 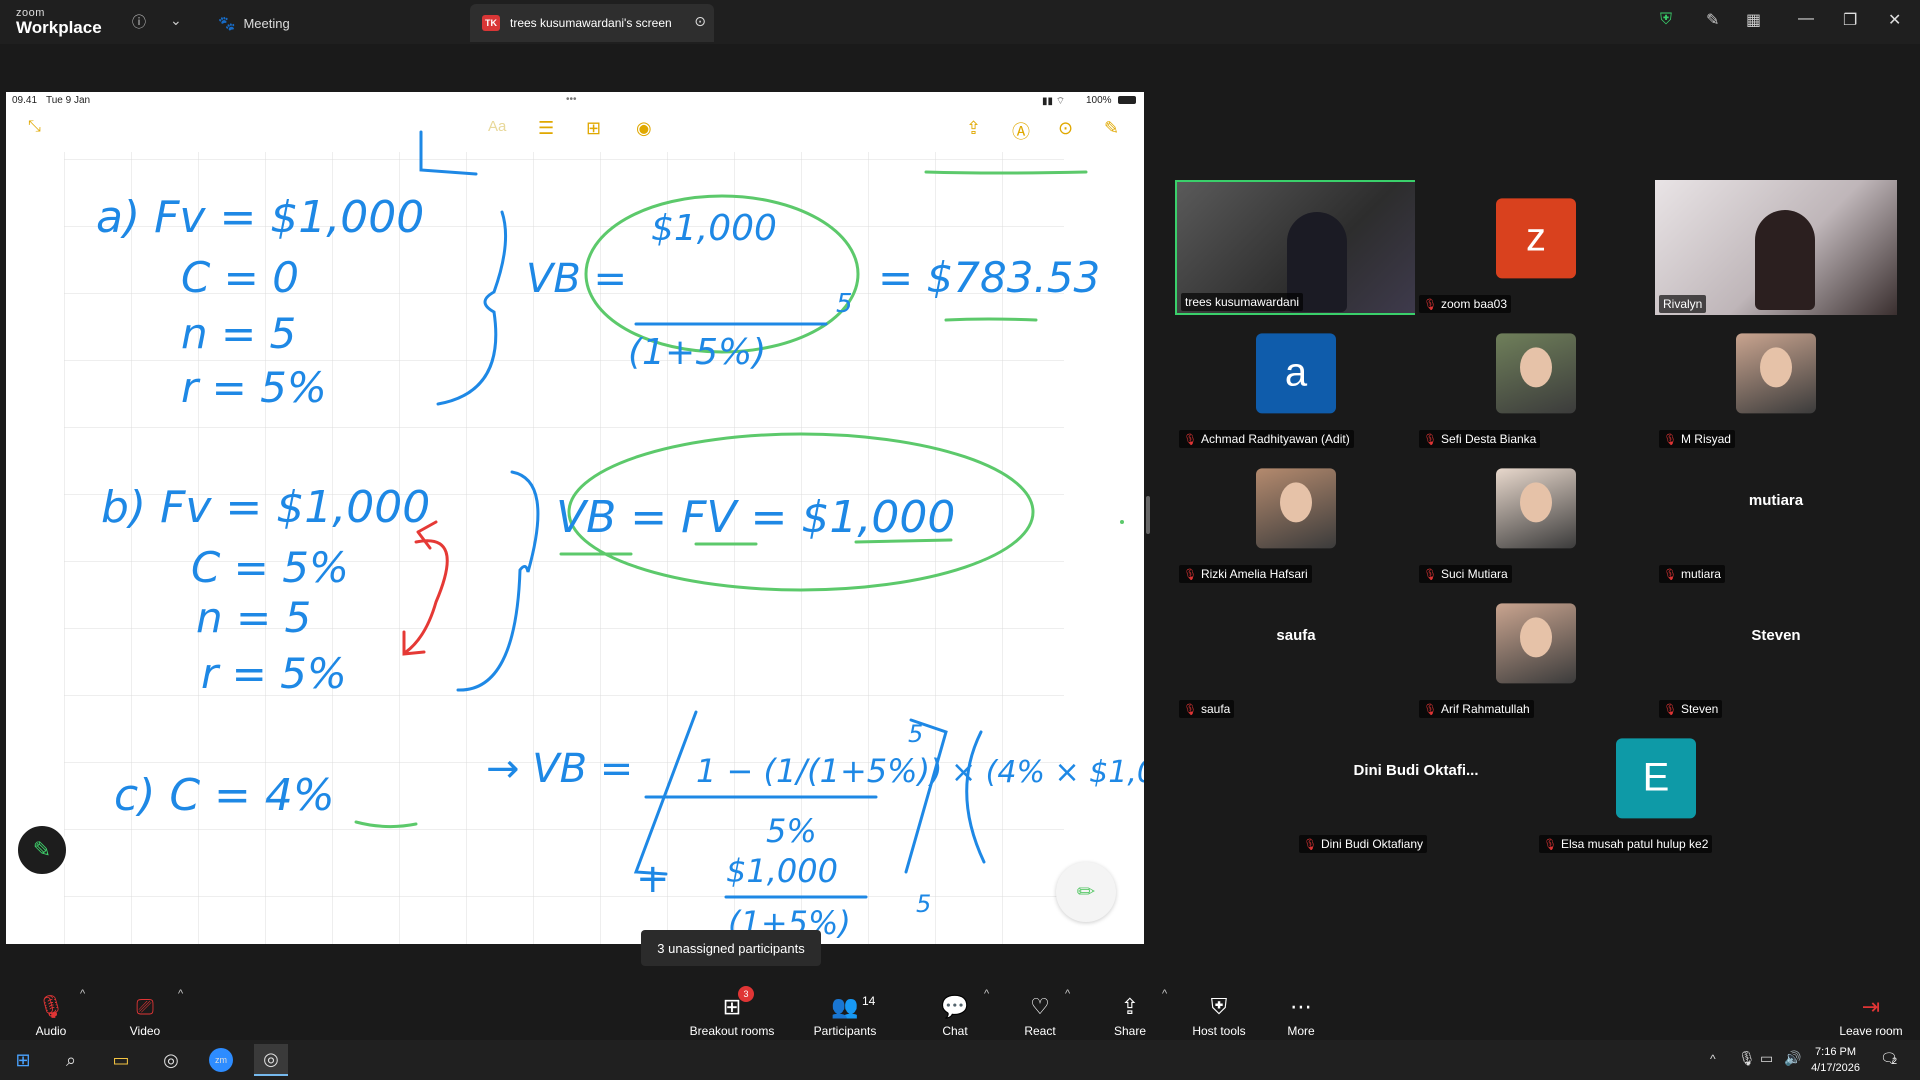 What do you see at coordinates (1776, 247) in the screenshot?
I see `participant-tile: Rivalyn` at bounding box center [1776, 247].